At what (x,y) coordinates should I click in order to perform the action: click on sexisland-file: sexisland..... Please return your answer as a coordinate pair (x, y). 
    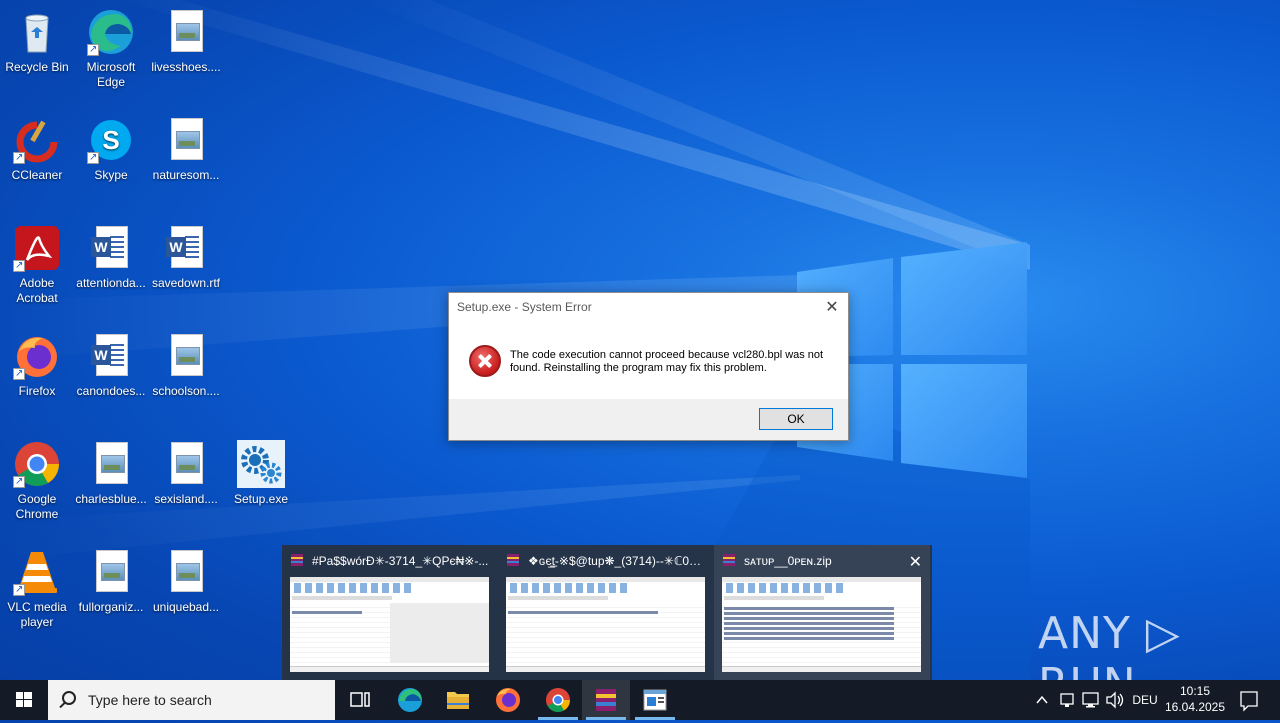
    Looking at the image, I should click on (186, 473).